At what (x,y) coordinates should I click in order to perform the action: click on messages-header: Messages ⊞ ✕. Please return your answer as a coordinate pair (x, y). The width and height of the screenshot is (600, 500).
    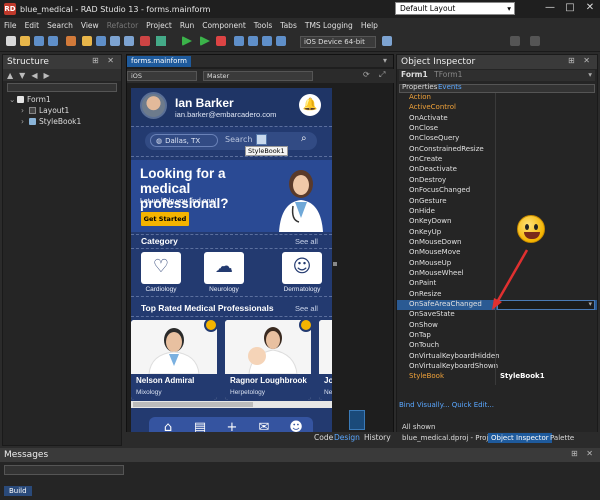
    Looking at the image, I should click on (300, 455).